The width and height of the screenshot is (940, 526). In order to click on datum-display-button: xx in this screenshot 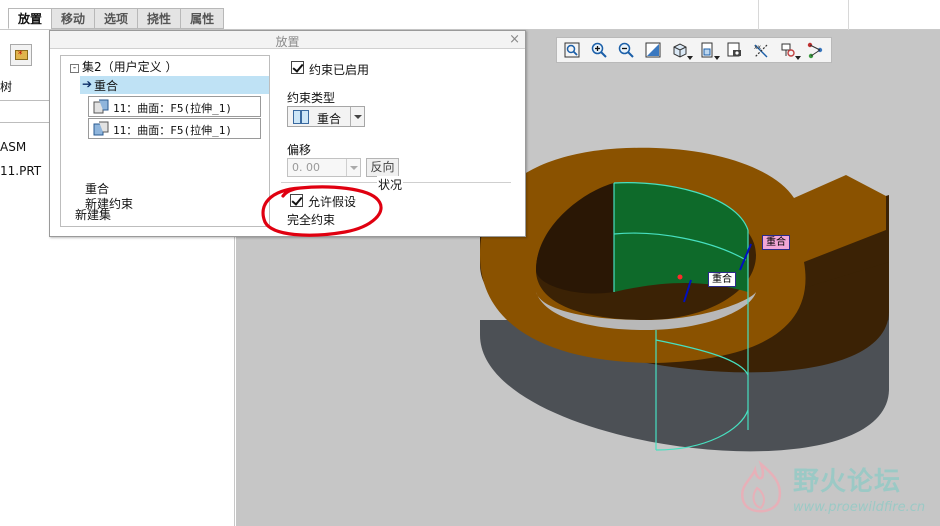, I will do `click(760, 50)`.